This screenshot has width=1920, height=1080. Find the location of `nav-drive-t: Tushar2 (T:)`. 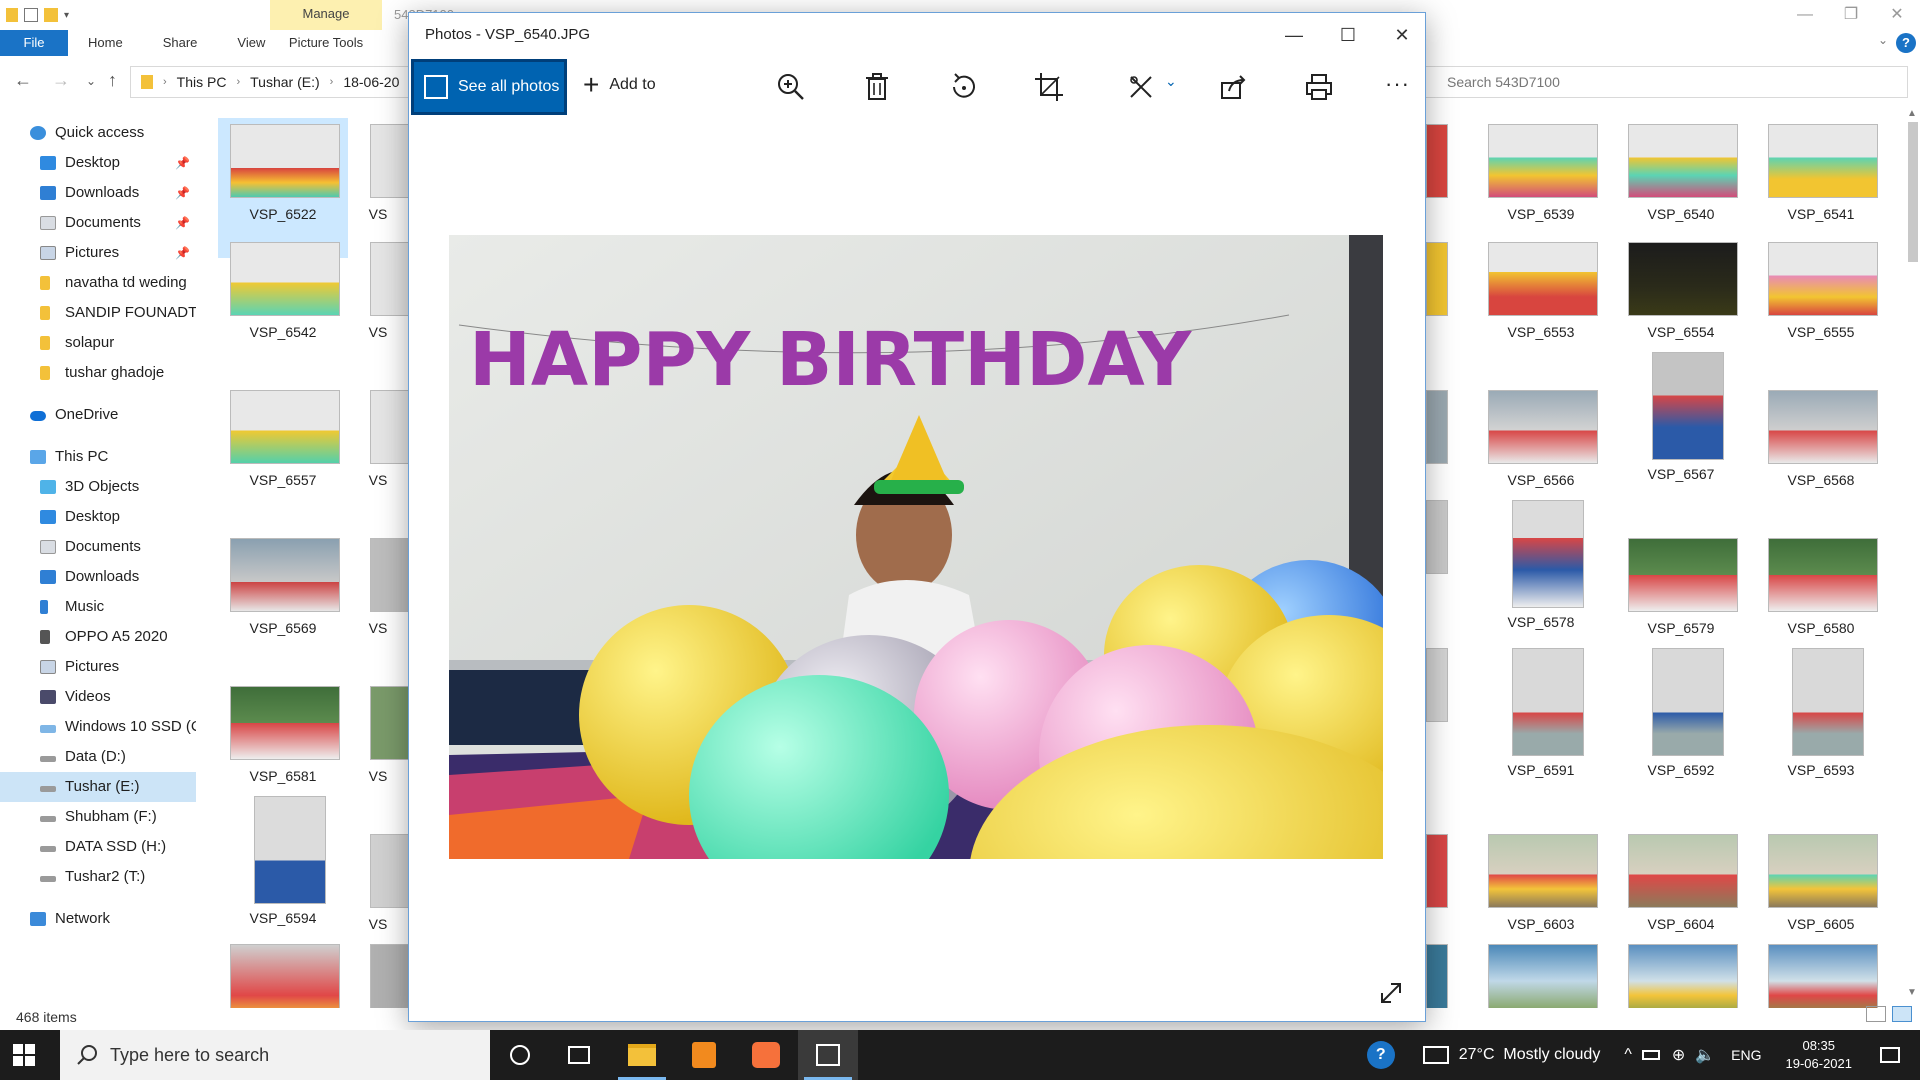

nav-drive-t: Tushar2 (T:) is located at coordinates (98, 877).